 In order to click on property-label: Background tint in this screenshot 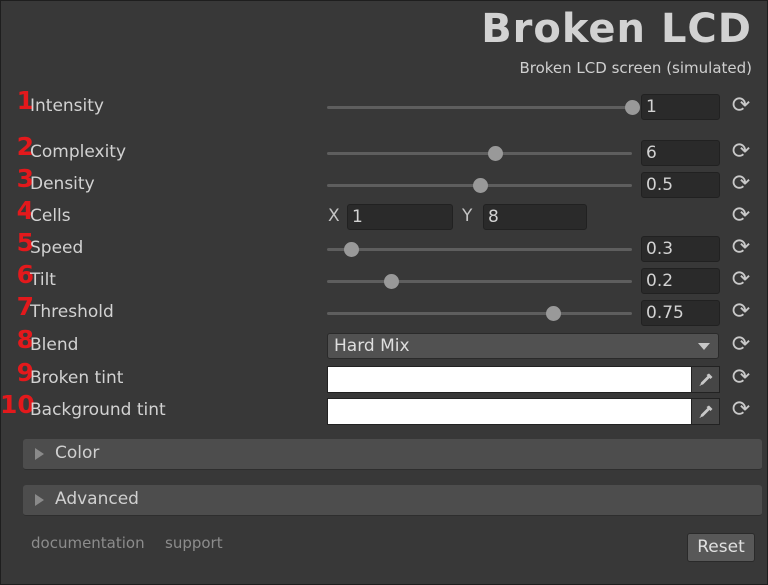, I will do `click(98, 410)`.